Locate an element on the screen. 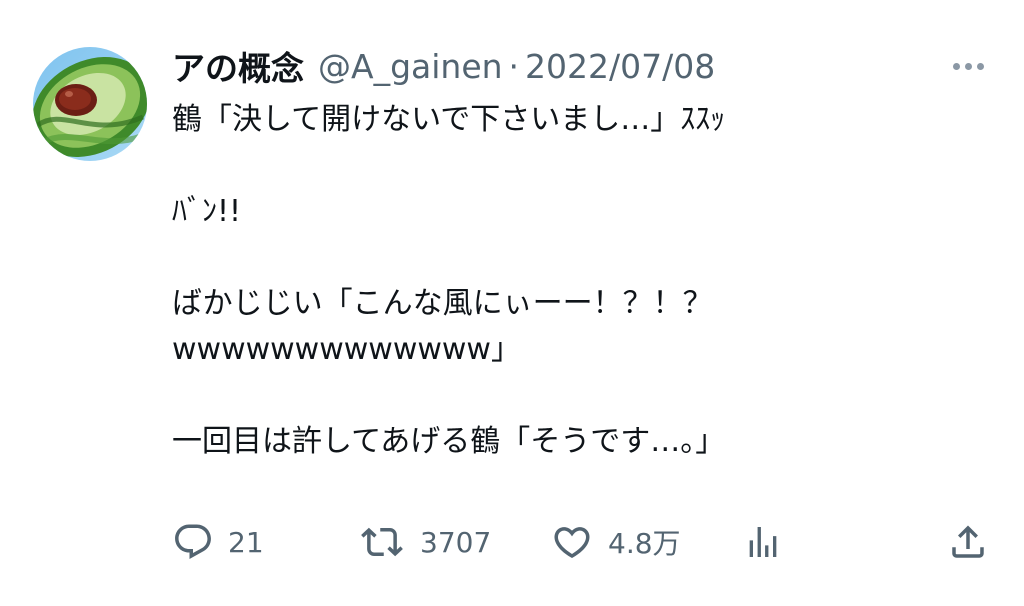 The width and height of the screenshot is (1024, 606). avatar is located at coordinates (90, 104).